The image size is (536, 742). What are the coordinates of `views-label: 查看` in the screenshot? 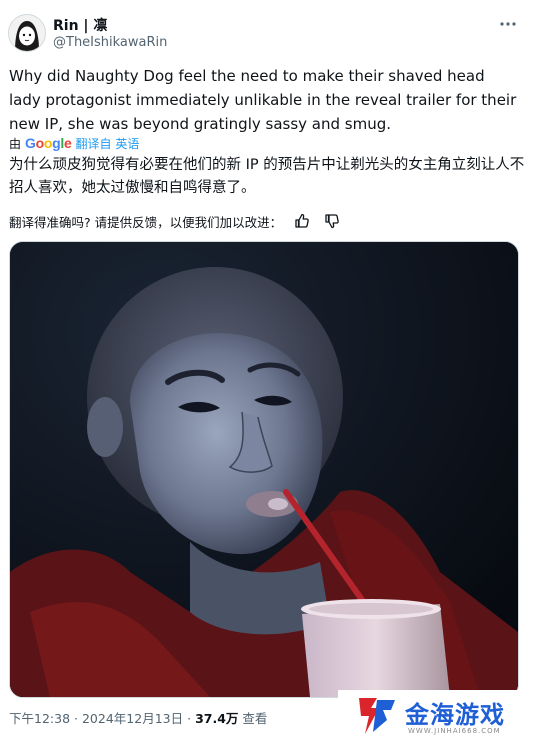 It's located at (255, 718).